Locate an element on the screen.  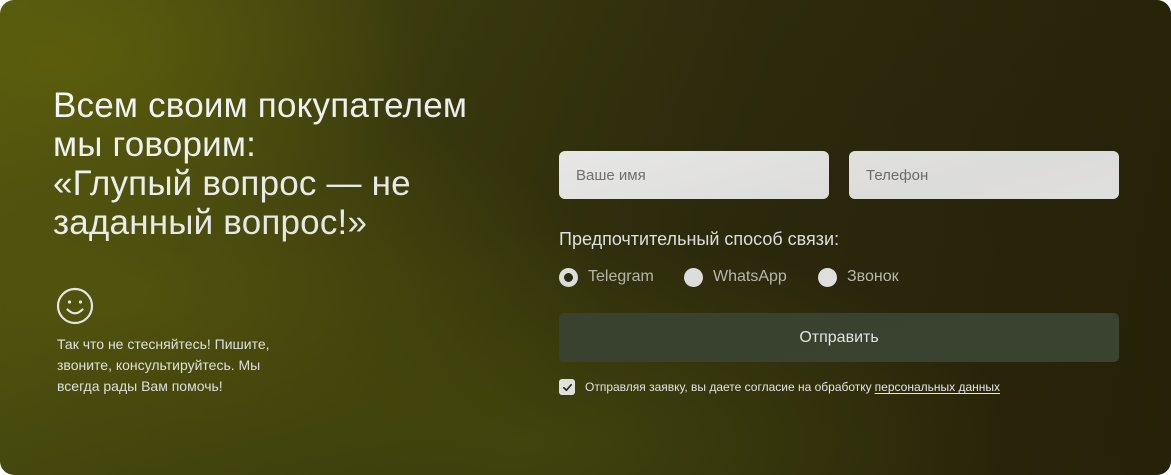
note-line: всегда рады Вам помочь! is located at coordinates (140, 386).